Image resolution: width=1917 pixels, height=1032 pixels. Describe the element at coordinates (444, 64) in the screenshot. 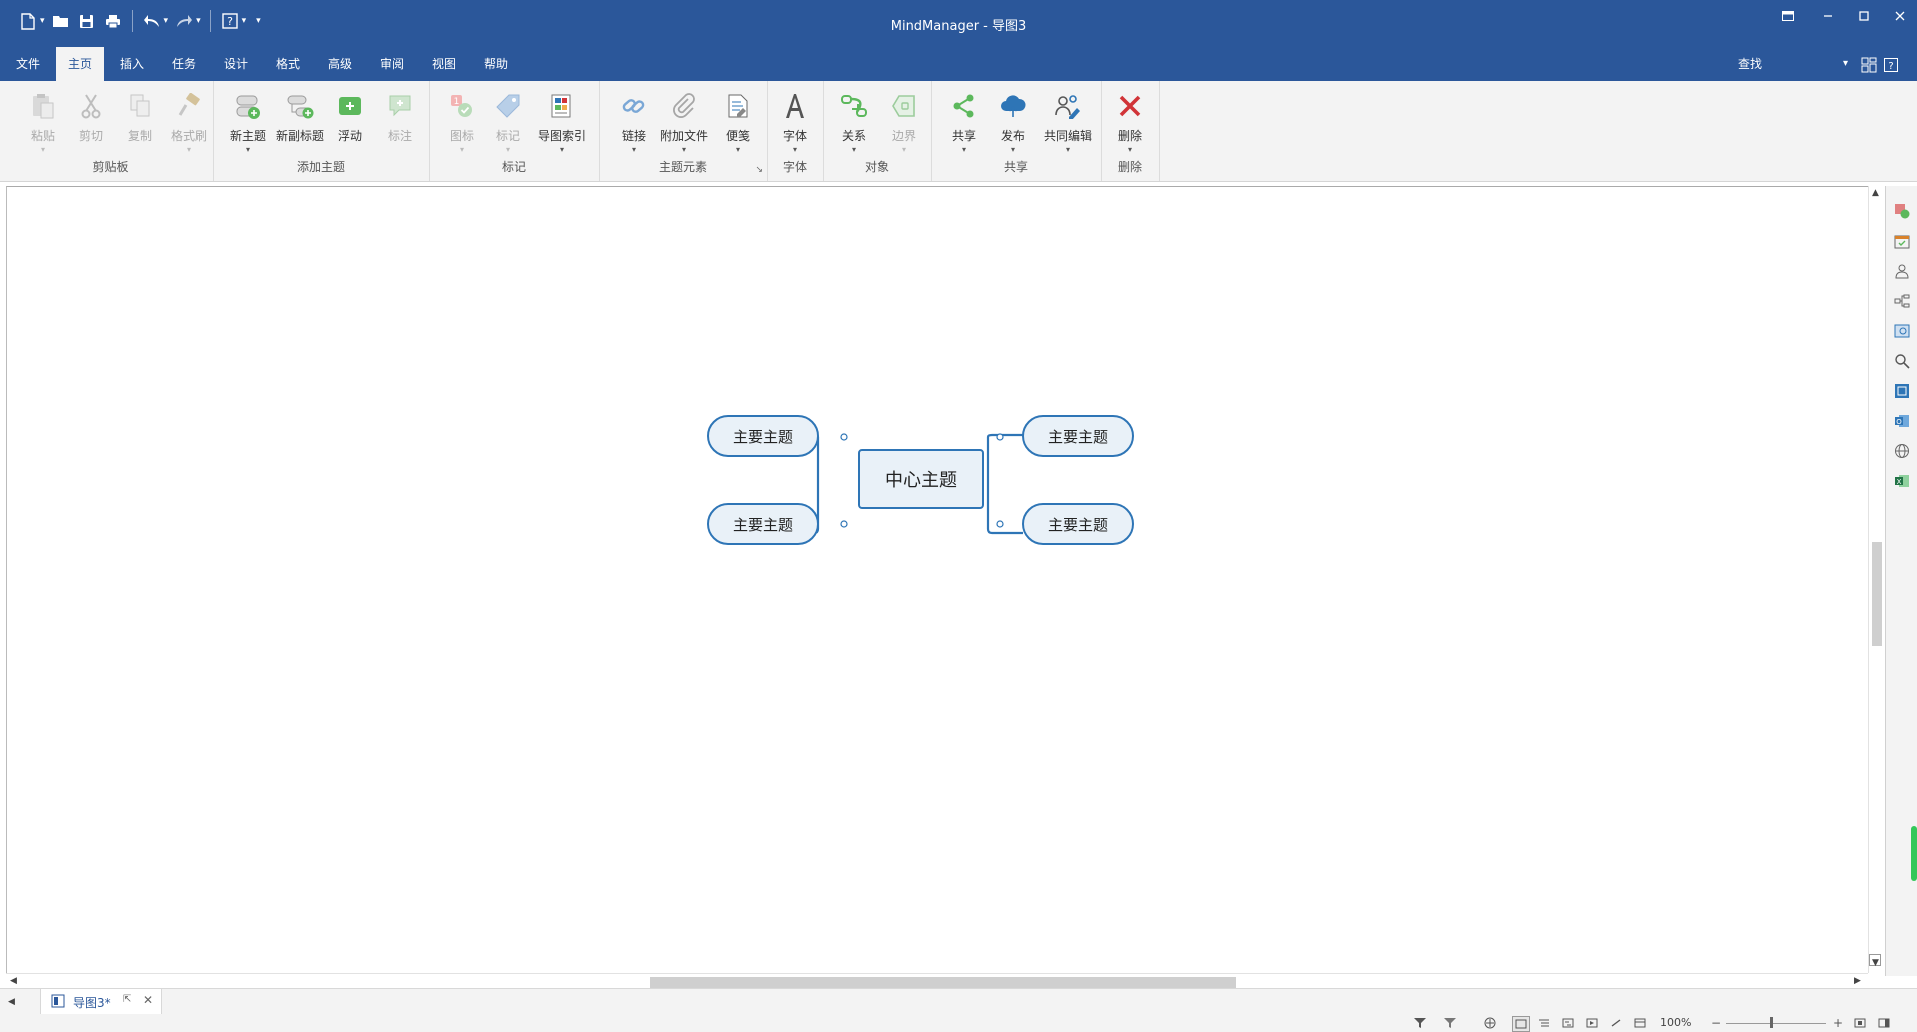

I see `menu-view: 视图` at that location.